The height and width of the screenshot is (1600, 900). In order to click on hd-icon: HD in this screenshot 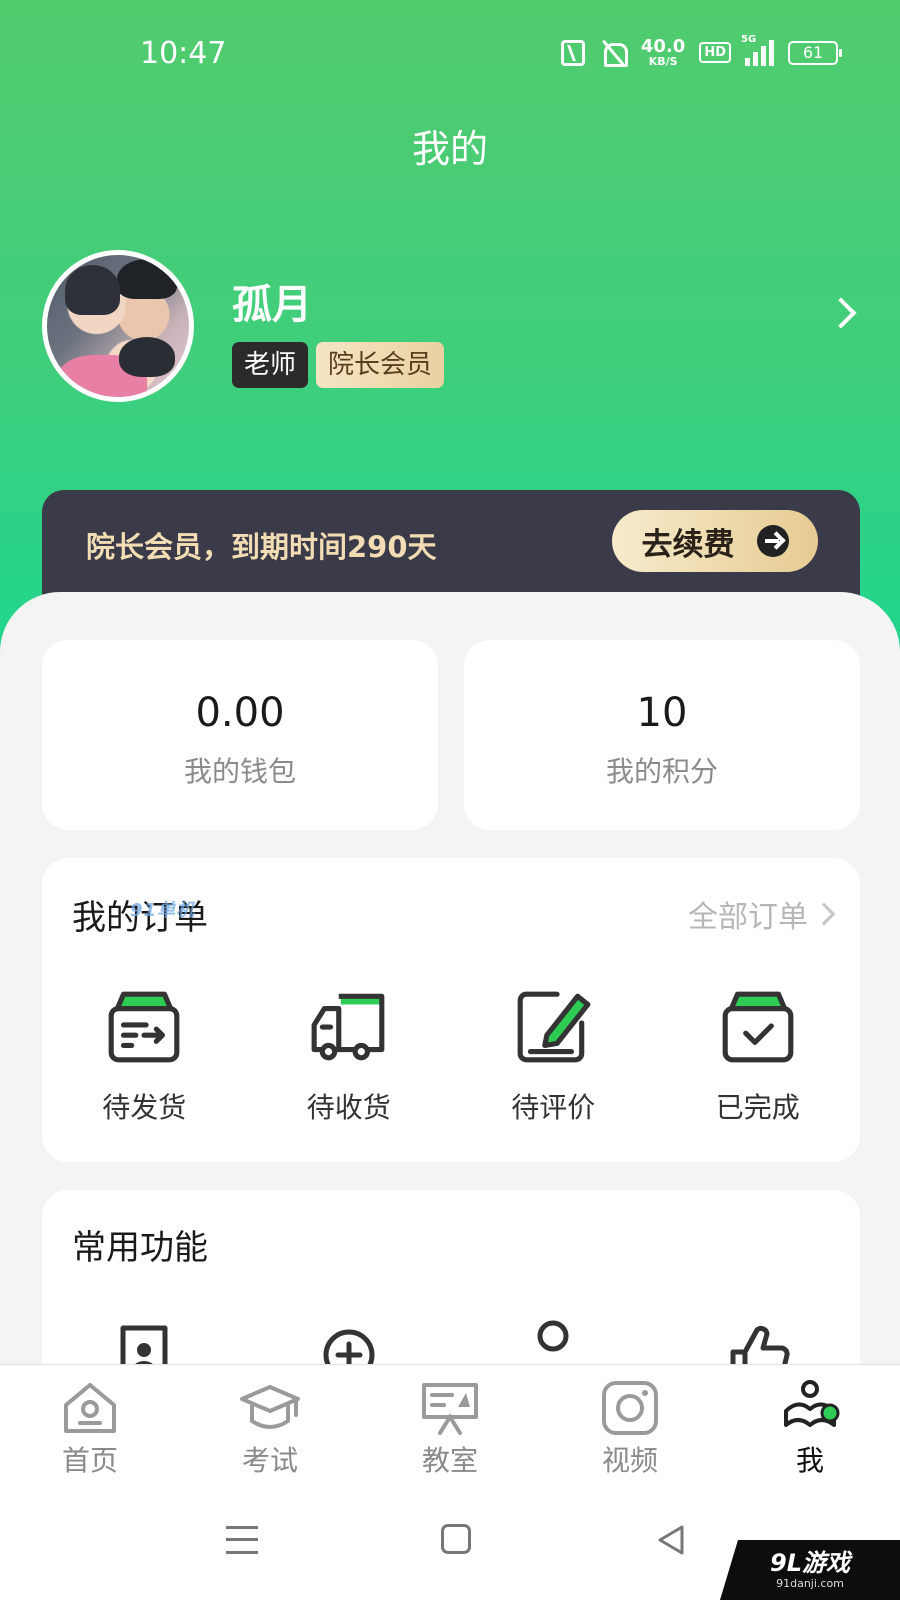, I will do `click(715, 52)`.